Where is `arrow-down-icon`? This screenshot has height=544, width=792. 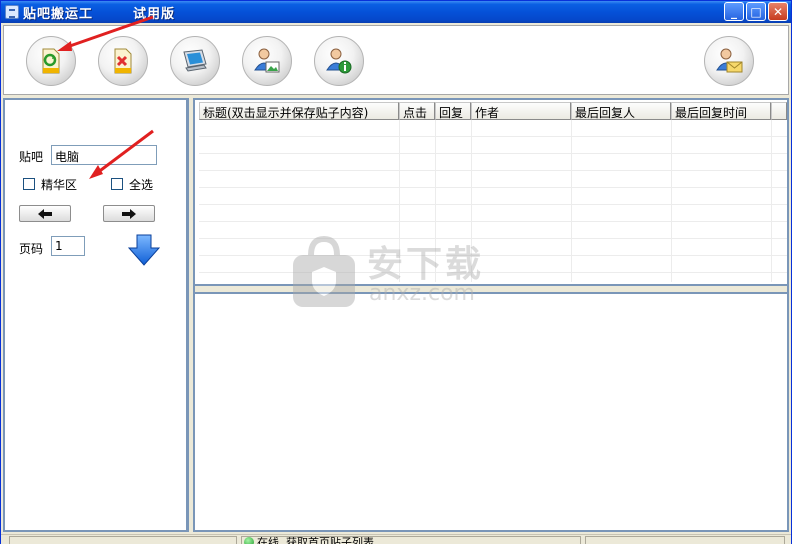
arrow-down-icon is located at coordinates (144, 250).